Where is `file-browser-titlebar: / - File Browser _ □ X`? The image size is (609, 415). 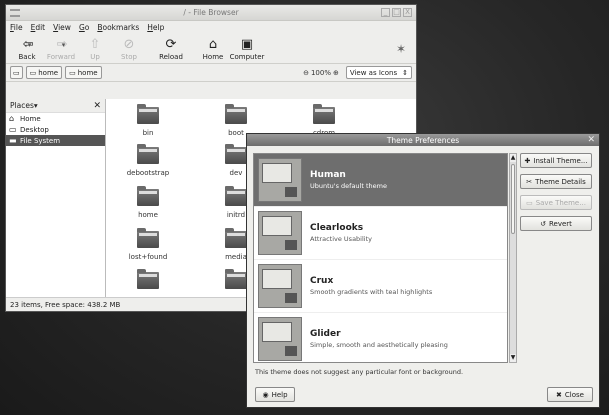
file-browser-titlebar: / - File Browser _ □ X is located at coordinates (211, 13).